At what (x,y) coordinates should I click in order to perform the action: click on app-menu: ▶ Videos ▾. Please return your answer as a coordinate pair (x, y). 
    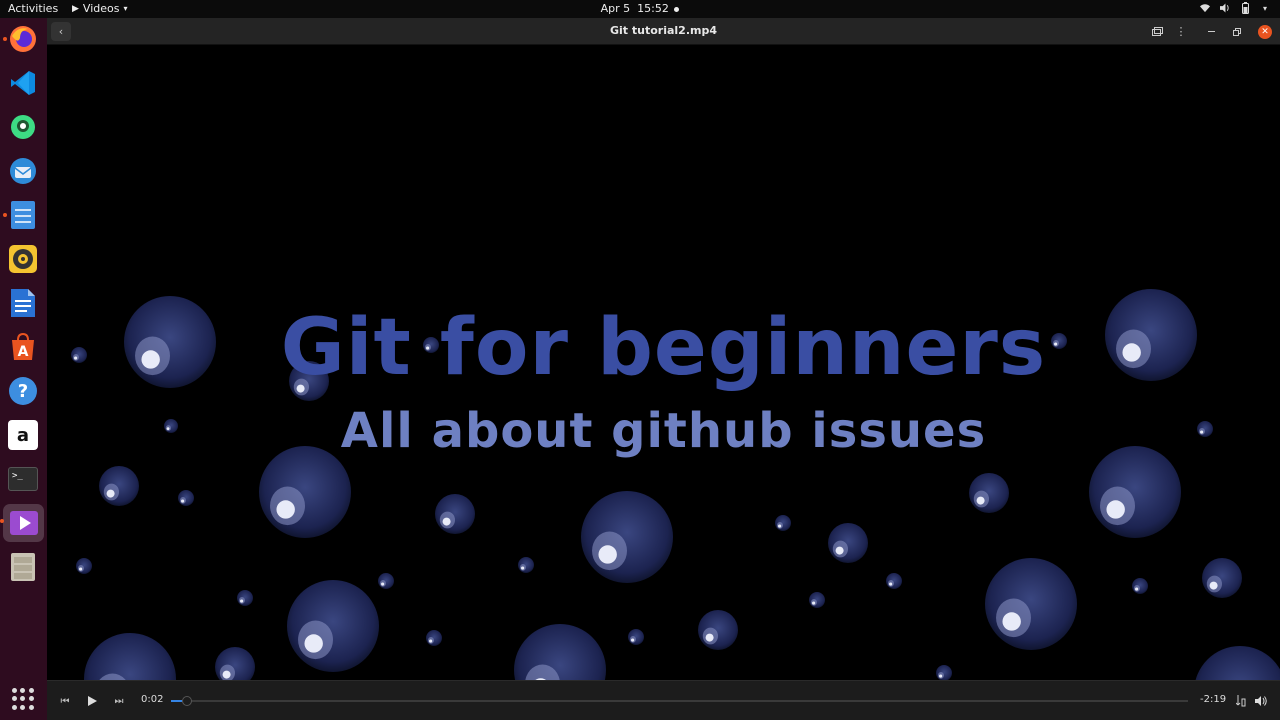
    Looking at the image, I should click on (100, 8).